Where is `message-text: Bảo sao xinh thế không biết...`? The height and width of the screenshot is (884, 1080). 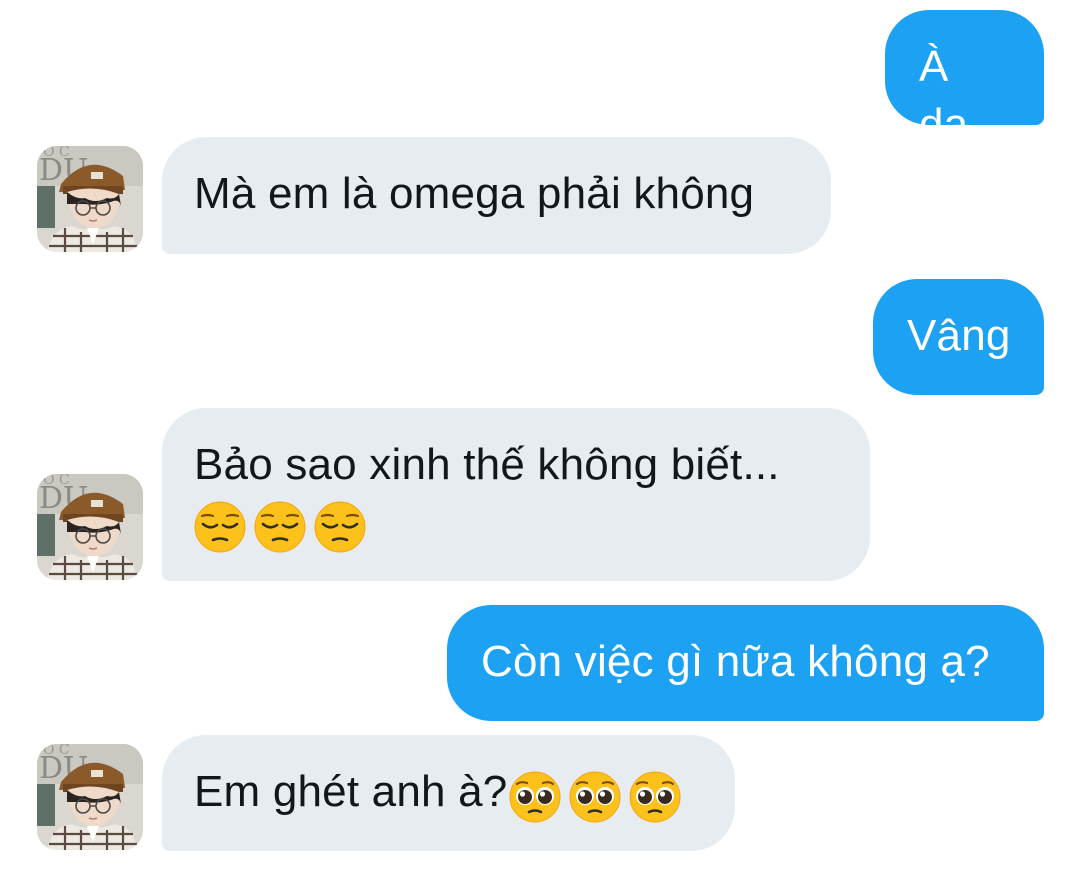 message-text: Bảo sao xinh thế không biết... is located at coordinates (487, 464).